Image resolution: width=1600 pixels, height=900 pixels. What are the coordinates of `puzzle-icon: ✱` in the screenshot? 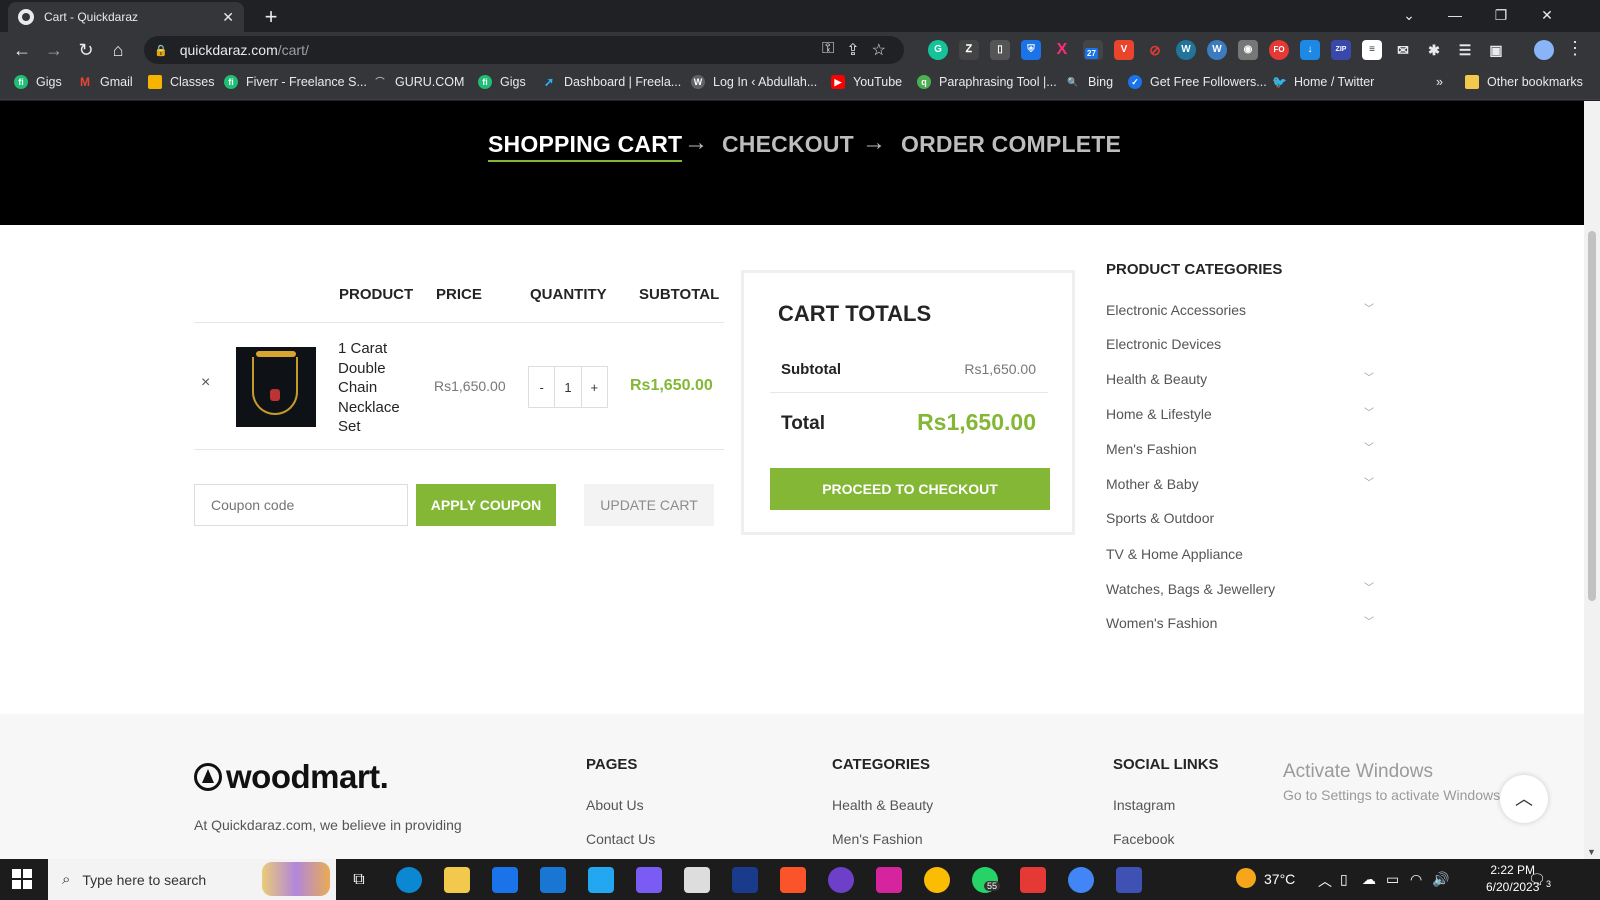 It's located at (1434, 50).